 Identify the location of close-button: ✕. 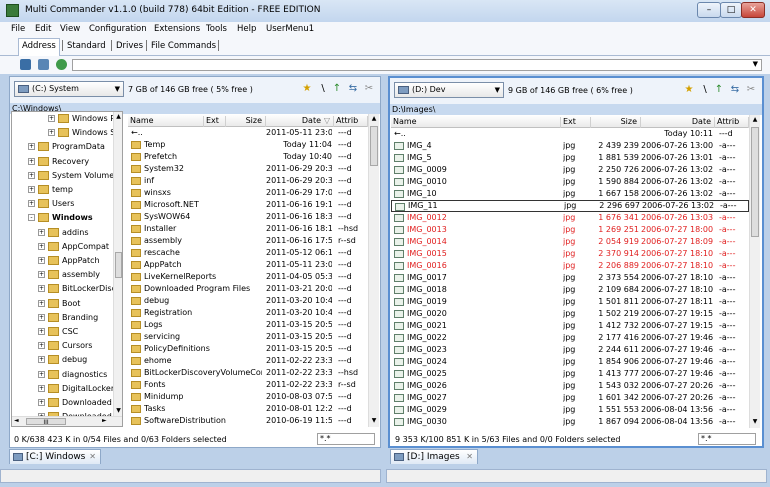
(753, 10).